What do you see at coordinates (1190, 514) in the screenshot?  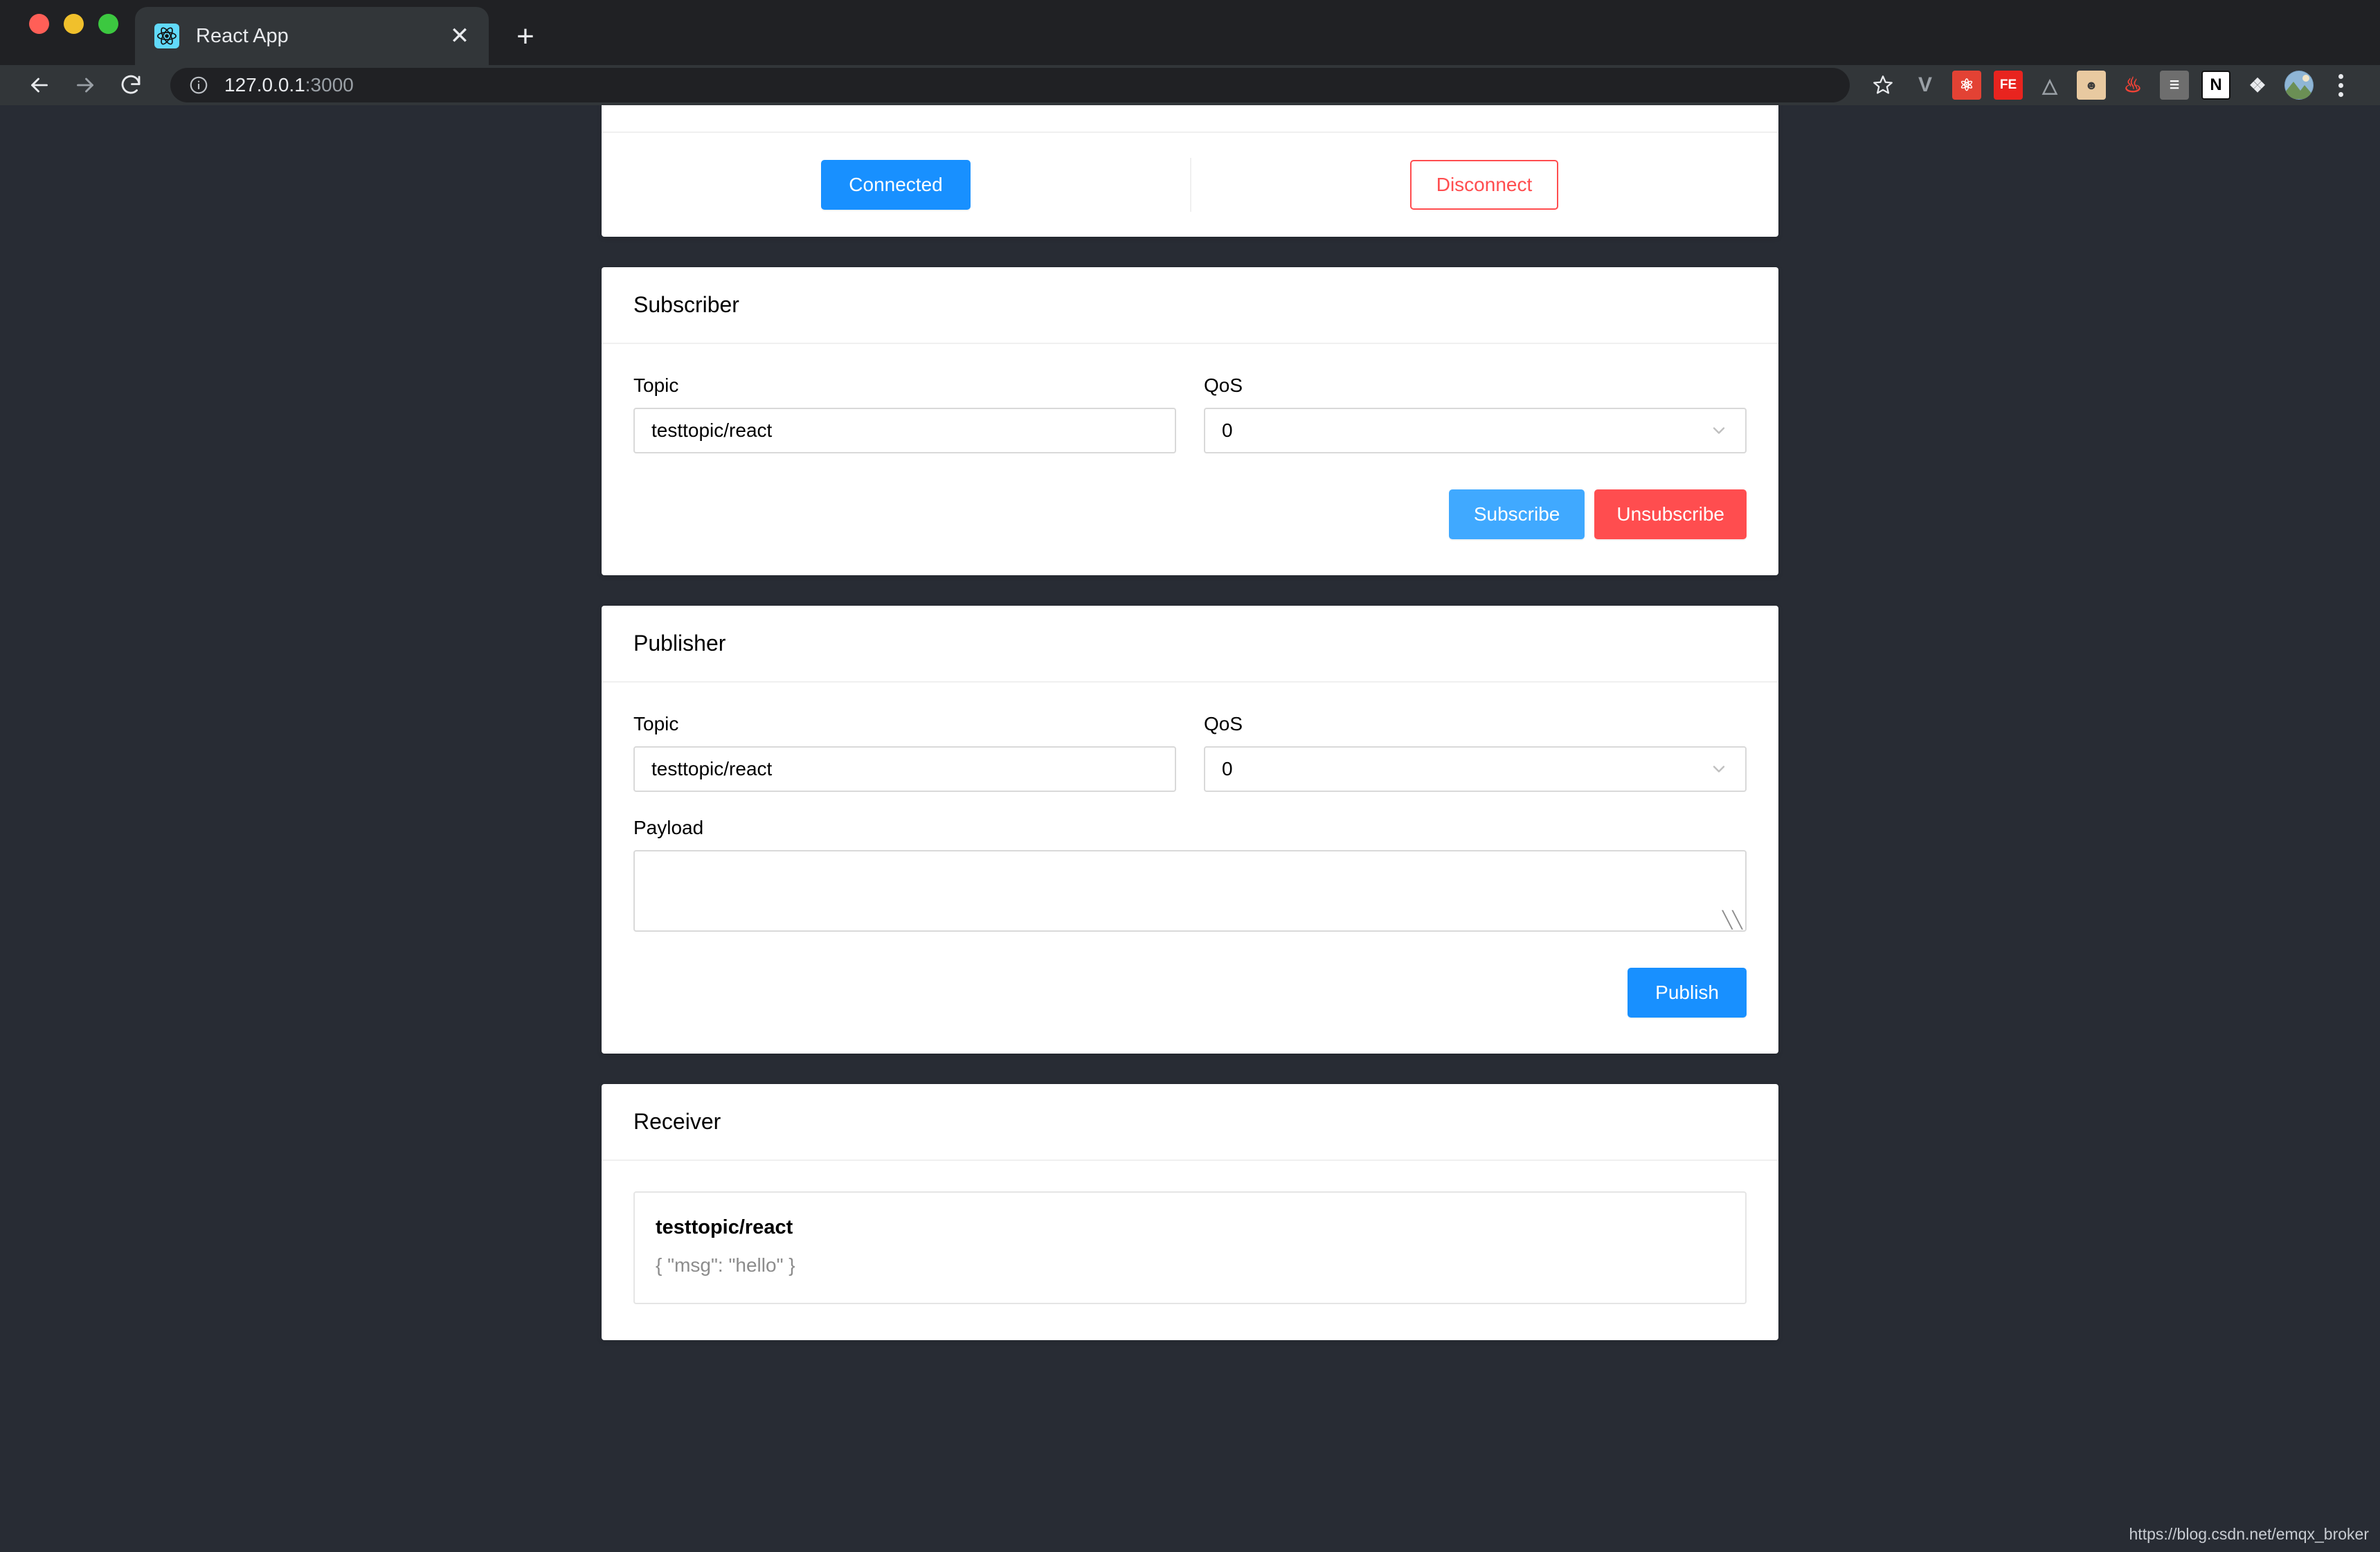 I see `subscriber-actions: Subscribe Unsubscribe` at bounding box center [1190, 514].